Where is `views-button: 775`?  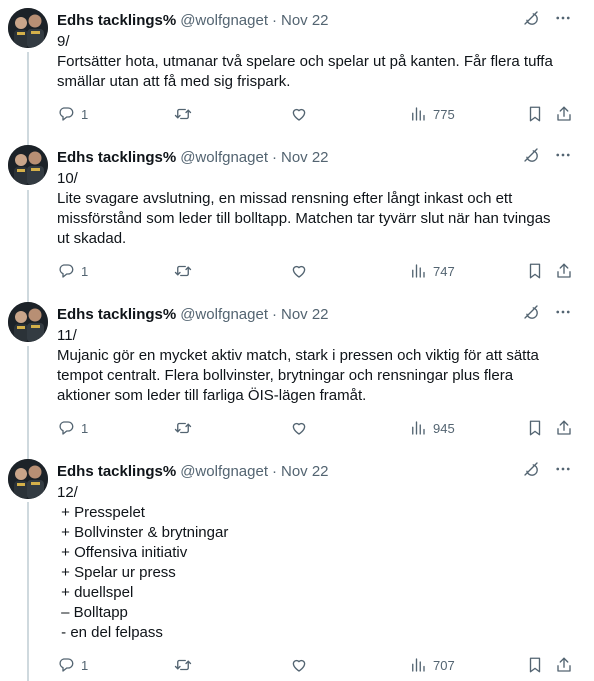
views-button: 775 is located at coordinates (432, 114).